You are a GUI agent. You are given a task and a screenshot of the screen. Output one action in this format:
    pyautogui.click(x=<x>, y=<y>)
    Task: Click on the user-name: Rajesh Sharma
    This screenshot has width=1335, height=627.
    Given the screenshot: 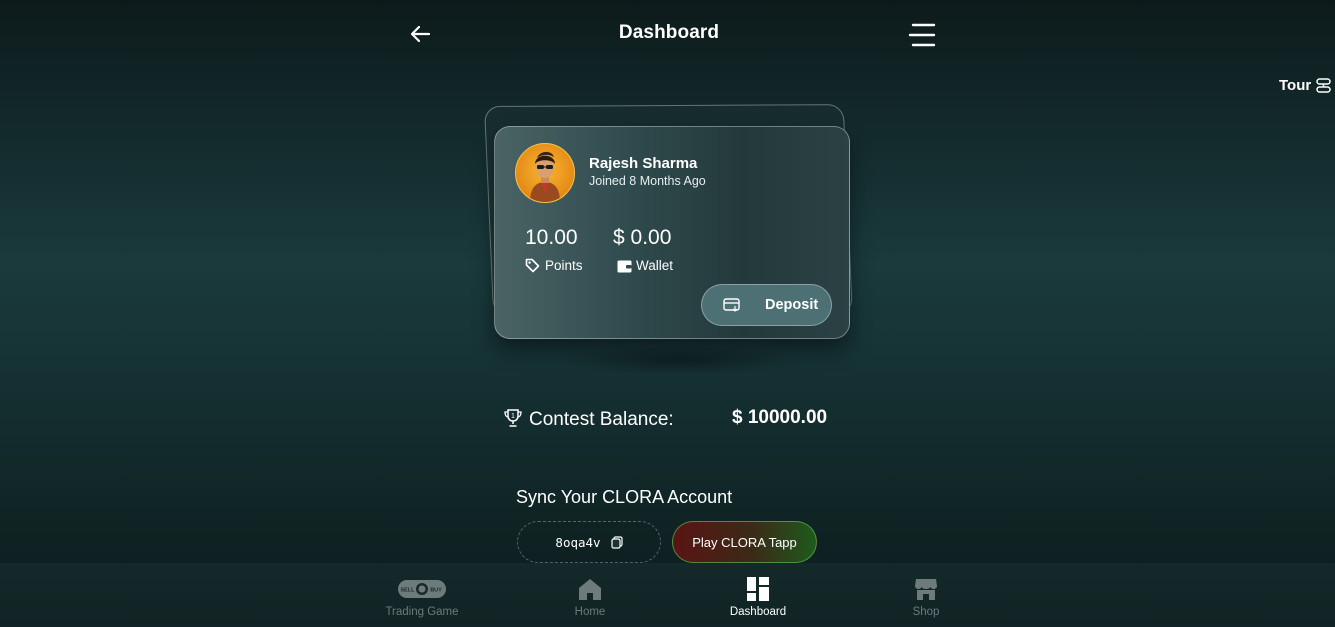 What is the action you would take?
    pyautogui.click(x=643, y=163)
    